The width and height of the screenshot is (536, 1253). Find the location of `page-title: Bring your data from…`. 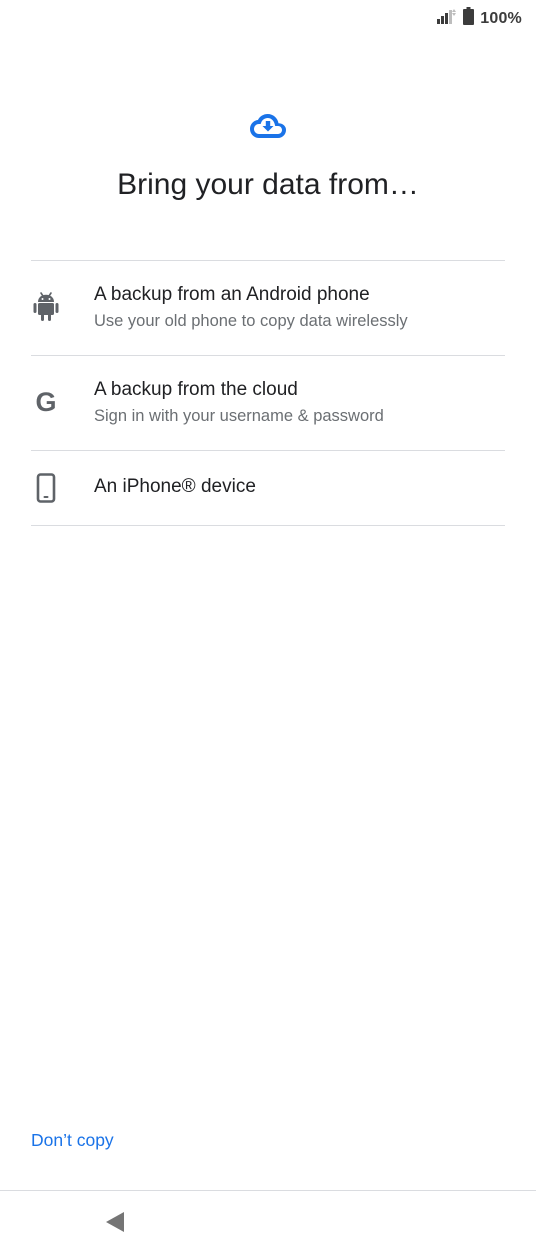

page-title: Bring your data from… is located at coordinates (268, 184).